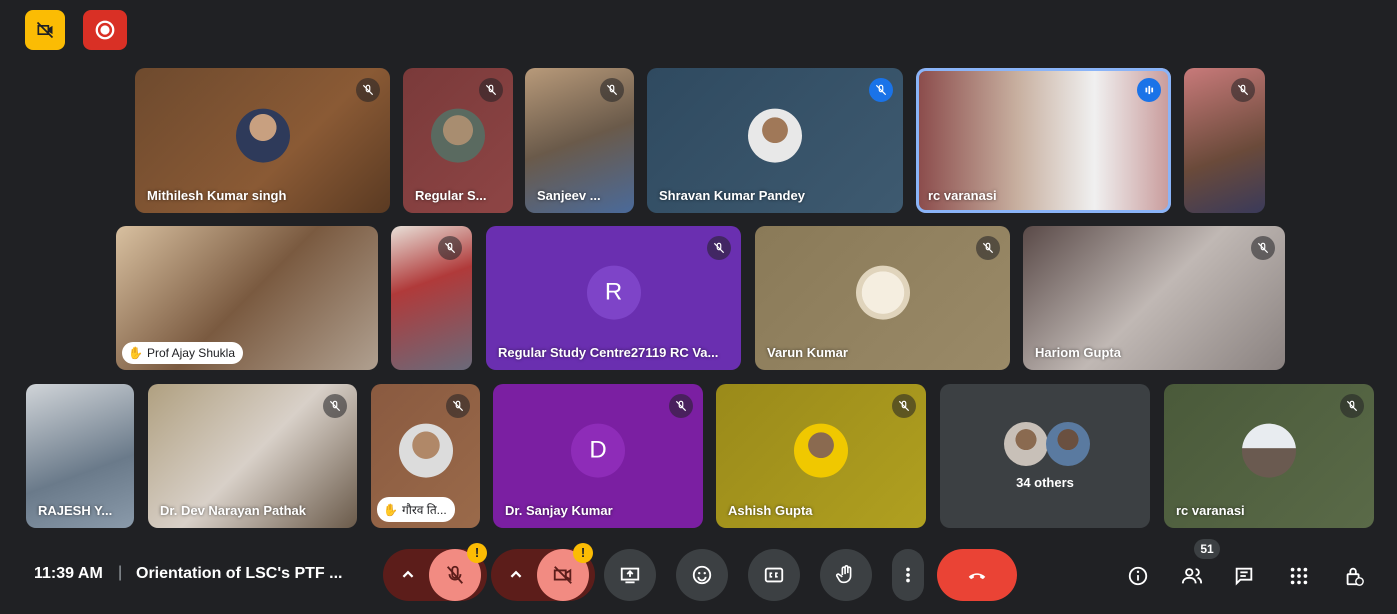 The width and height of the screenshot is (1397, 614). I want to click on participant-tile: Shravan Kumar Pandey, so click(775, 140).